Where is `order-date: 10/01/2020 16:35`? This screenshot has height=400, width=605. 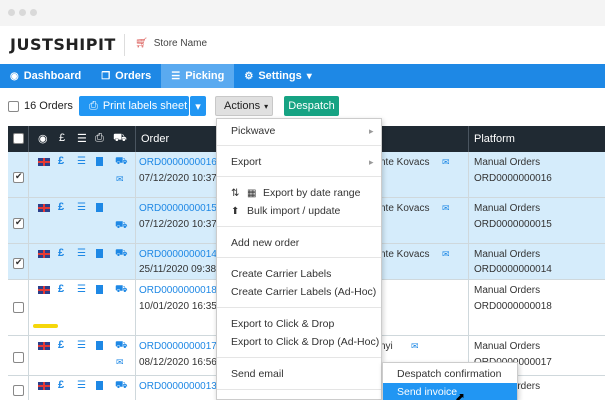 order-date: 10/01/2020 16:35 is located at coordinates (178, 306).